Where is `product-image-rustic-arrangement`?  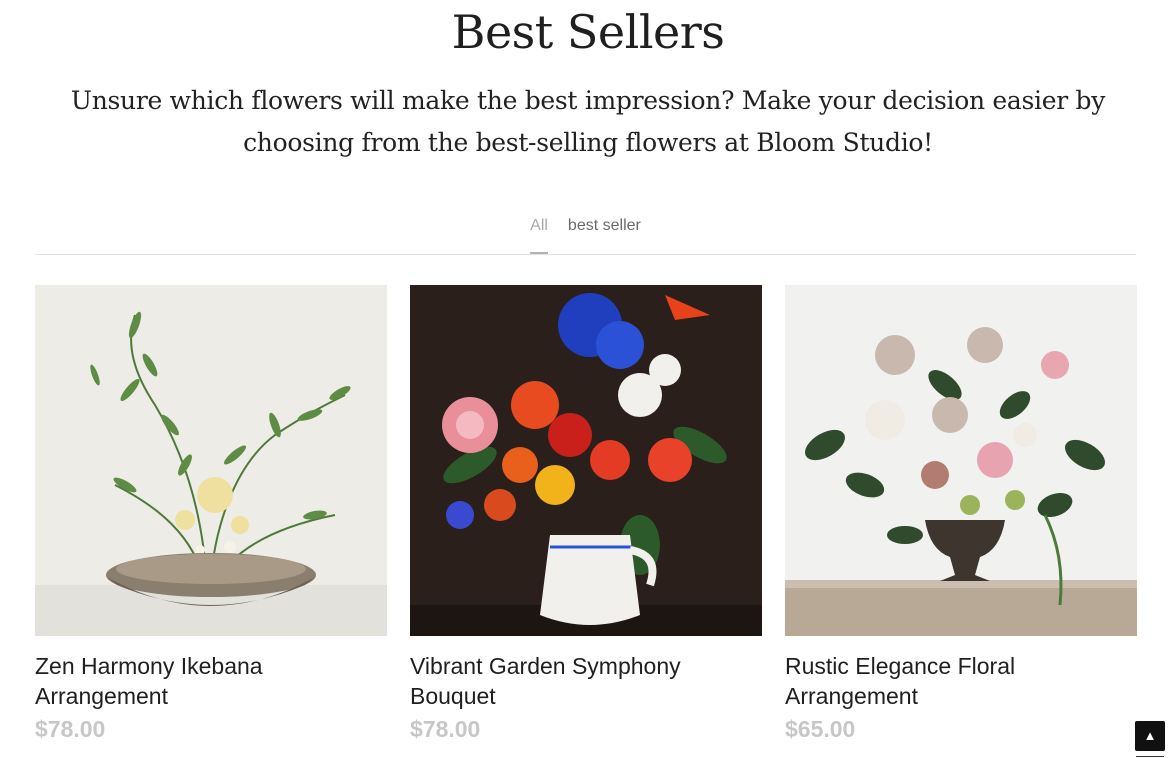 product-image-rustic-arrangement is located at coordinates (961, 460).